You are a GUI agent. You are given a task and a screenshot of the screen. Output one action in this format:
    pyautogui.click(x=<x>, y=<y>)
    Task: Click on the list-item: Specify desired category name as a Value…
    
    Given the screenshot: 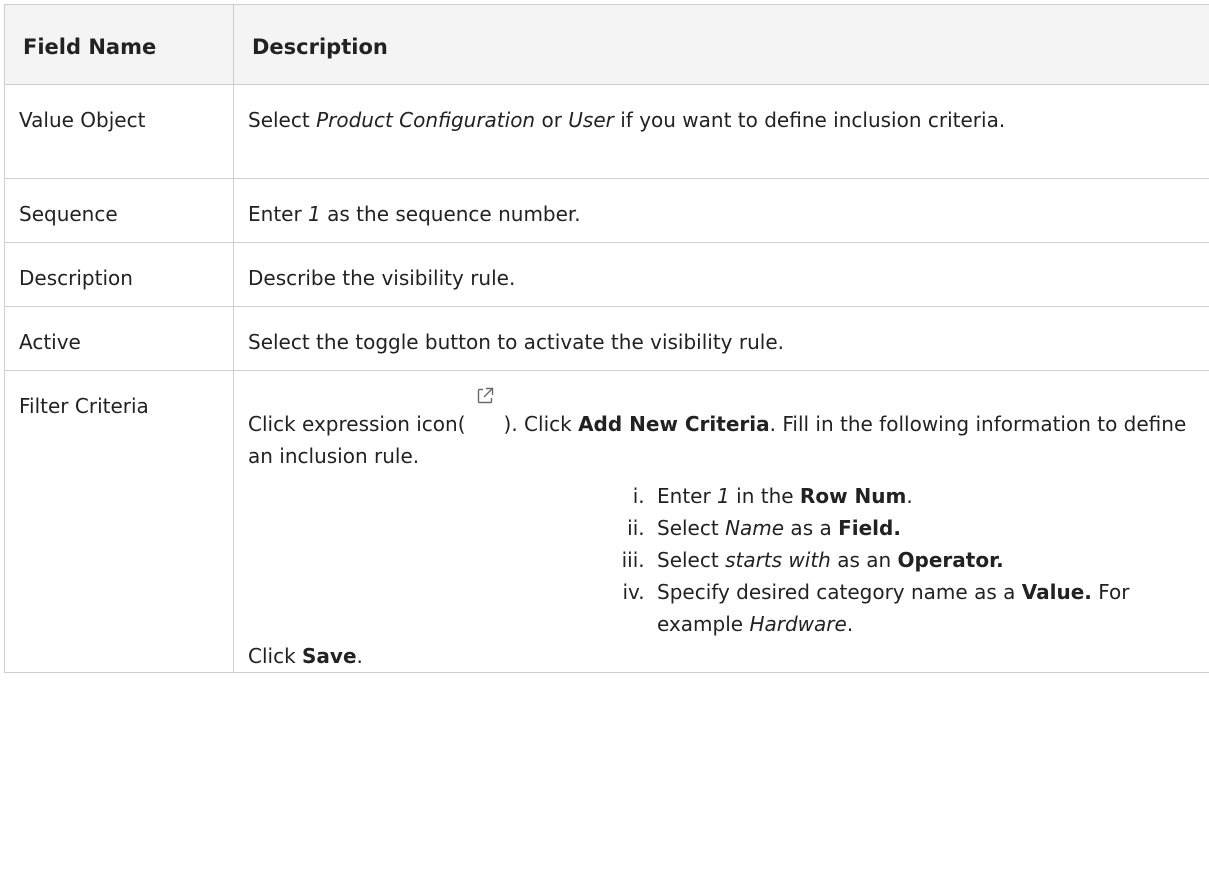 What is the action you would take?
    pyautogui.click(x=925, y=608)
    